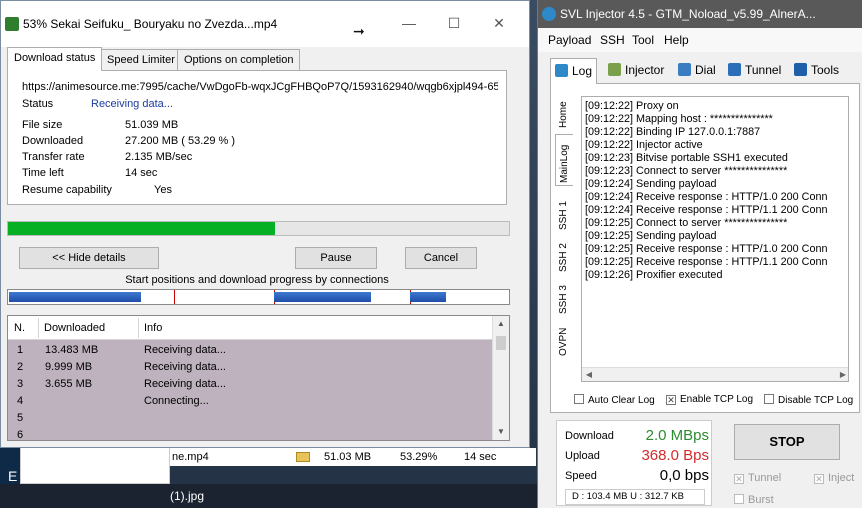 The width and height of the screenshot is (862, 508). What do you see at coordinates (614, 400) in the screenshot?
I see `auto-clear-log-checkbox: Auto Clear Log` at bounding box center [614, 400].